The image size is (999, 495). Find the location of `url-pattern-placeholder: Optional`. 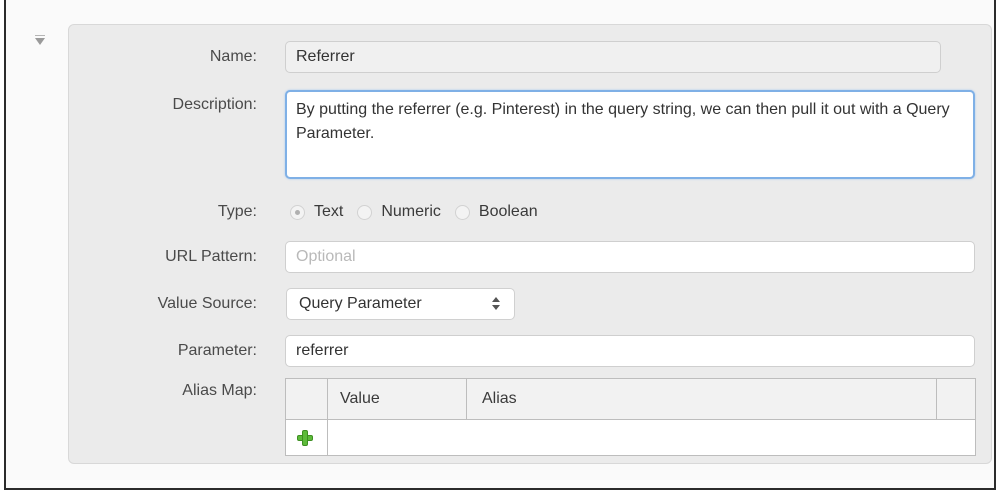

url-pattern-placeholder: Optional is located at coordinates (326, 256).